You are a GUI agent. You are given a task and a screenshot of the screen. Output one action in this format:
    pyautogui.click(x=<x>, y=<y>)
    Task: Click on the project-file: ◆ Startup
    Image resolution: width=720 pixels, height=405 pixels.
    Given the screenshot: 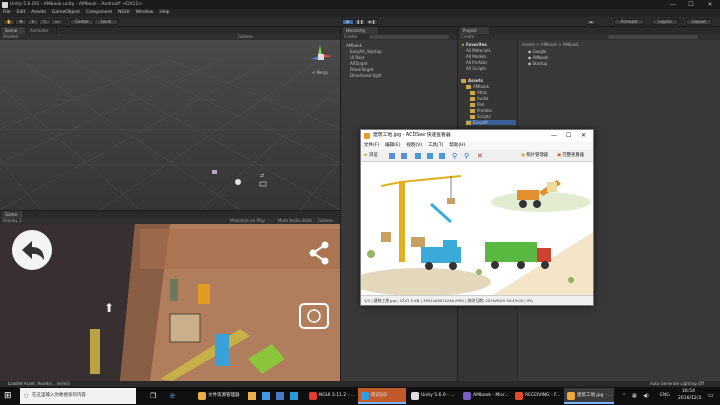 What is the action you would take?
    pyautogui.click(x=537, y=63)
    